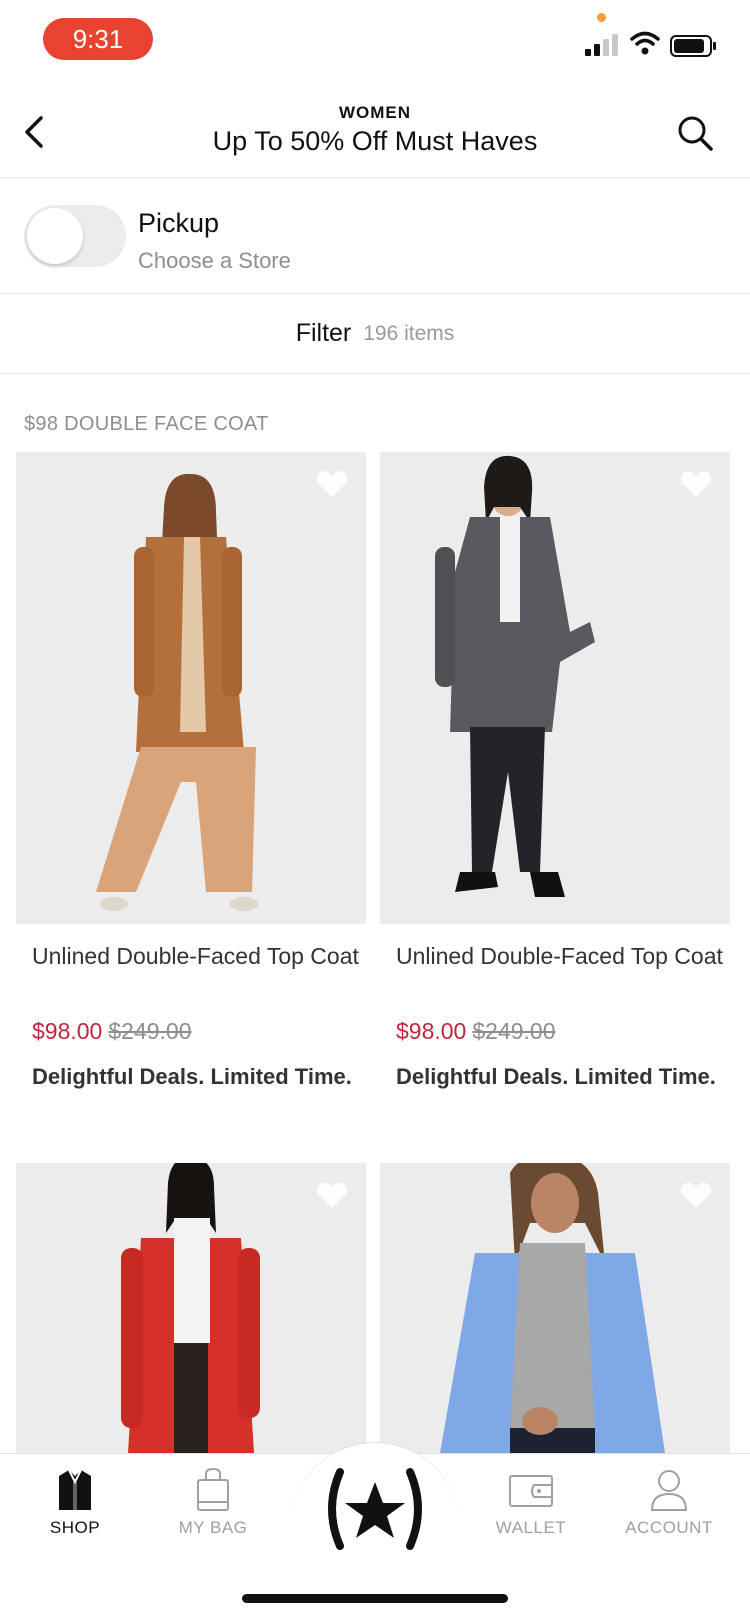  What do you see at coordinates (669, 1527) in the screenshot?
I see `tab-label: ACCOUNT` at bounding box center [669, 1527].